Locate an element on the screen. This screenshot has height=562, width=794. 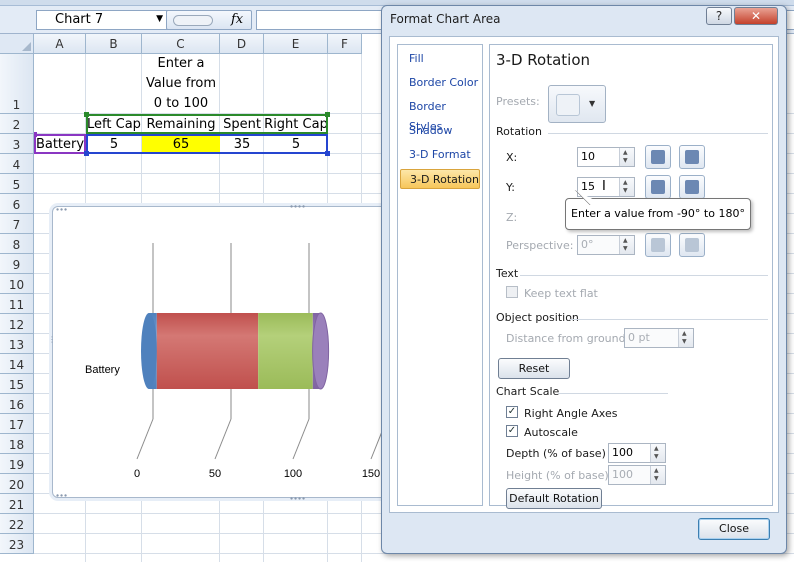
insert-function-icon: fx is located at coordinates (237, 19).